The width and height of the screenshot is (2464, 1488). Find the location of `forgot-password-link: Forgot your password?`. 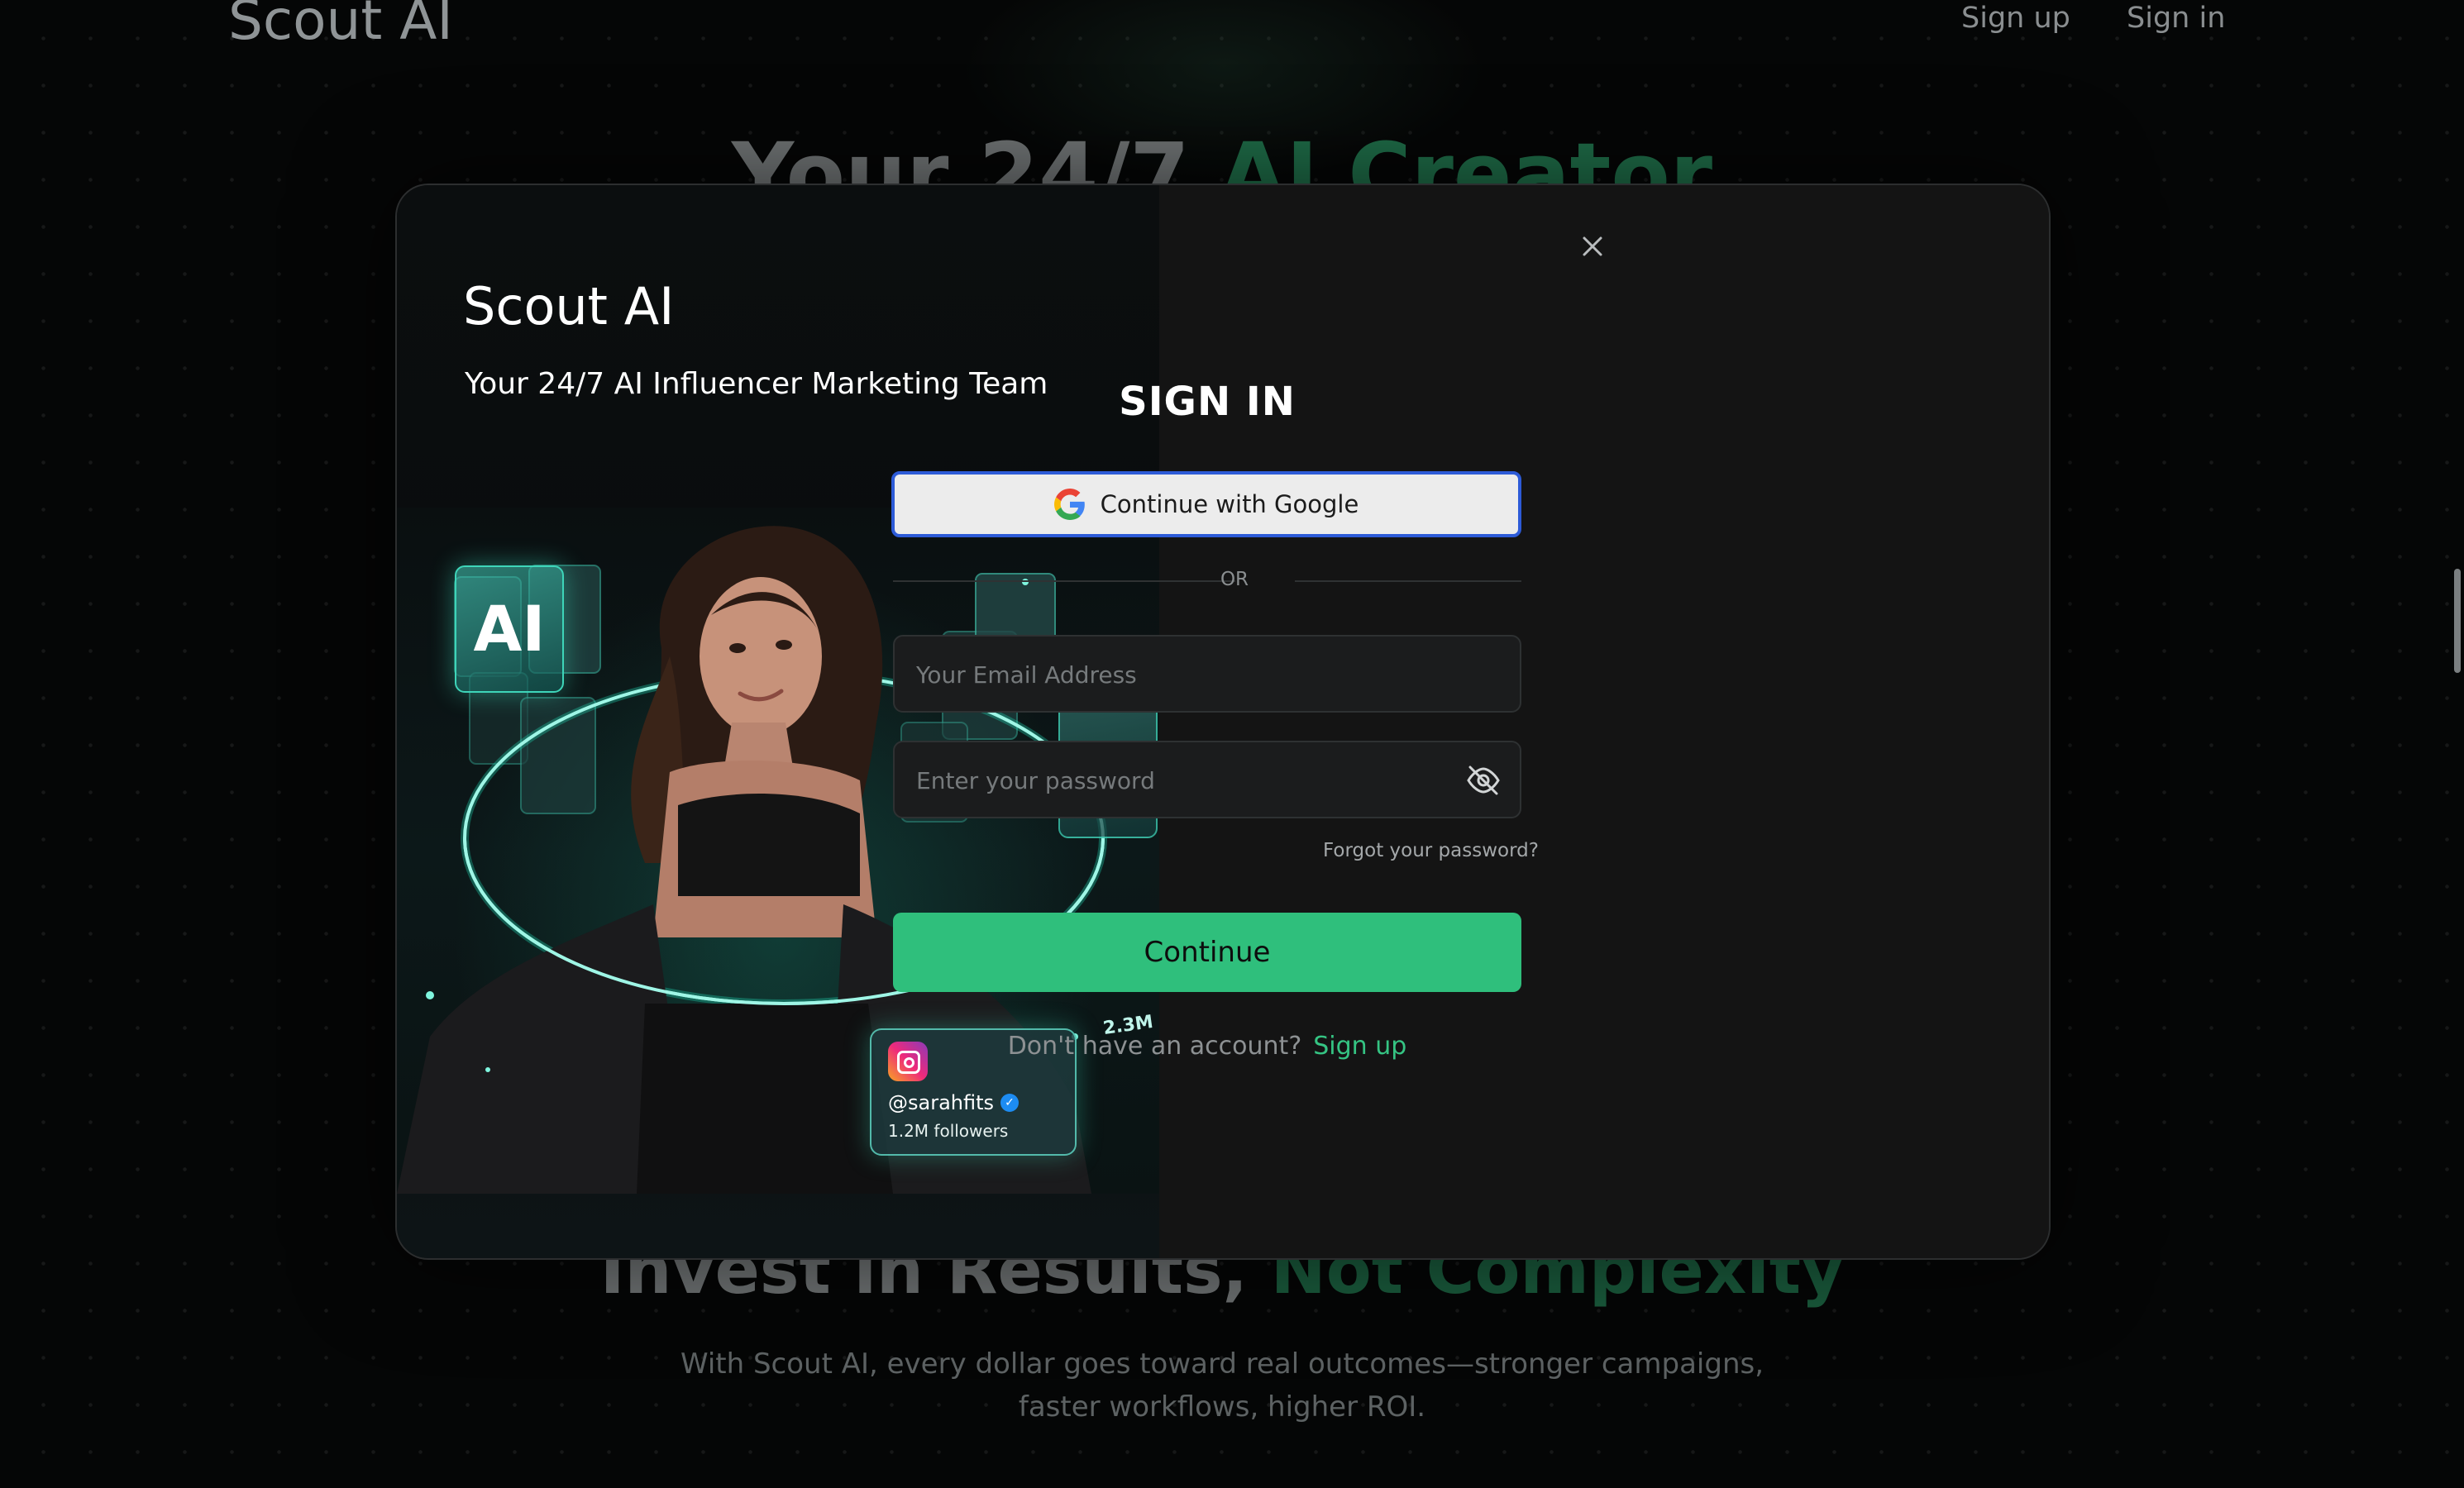

forgot-password-link: Forgot your password? is located at coordinates (1431, 850).